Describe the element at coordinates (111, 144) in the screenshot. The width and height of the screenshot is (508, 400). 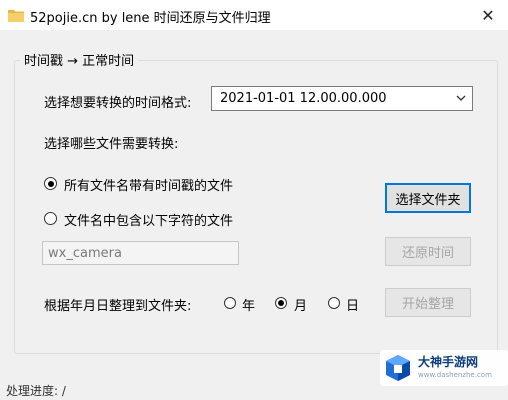
I see `files-label: 选择哪些文件需要转换:` at that location.